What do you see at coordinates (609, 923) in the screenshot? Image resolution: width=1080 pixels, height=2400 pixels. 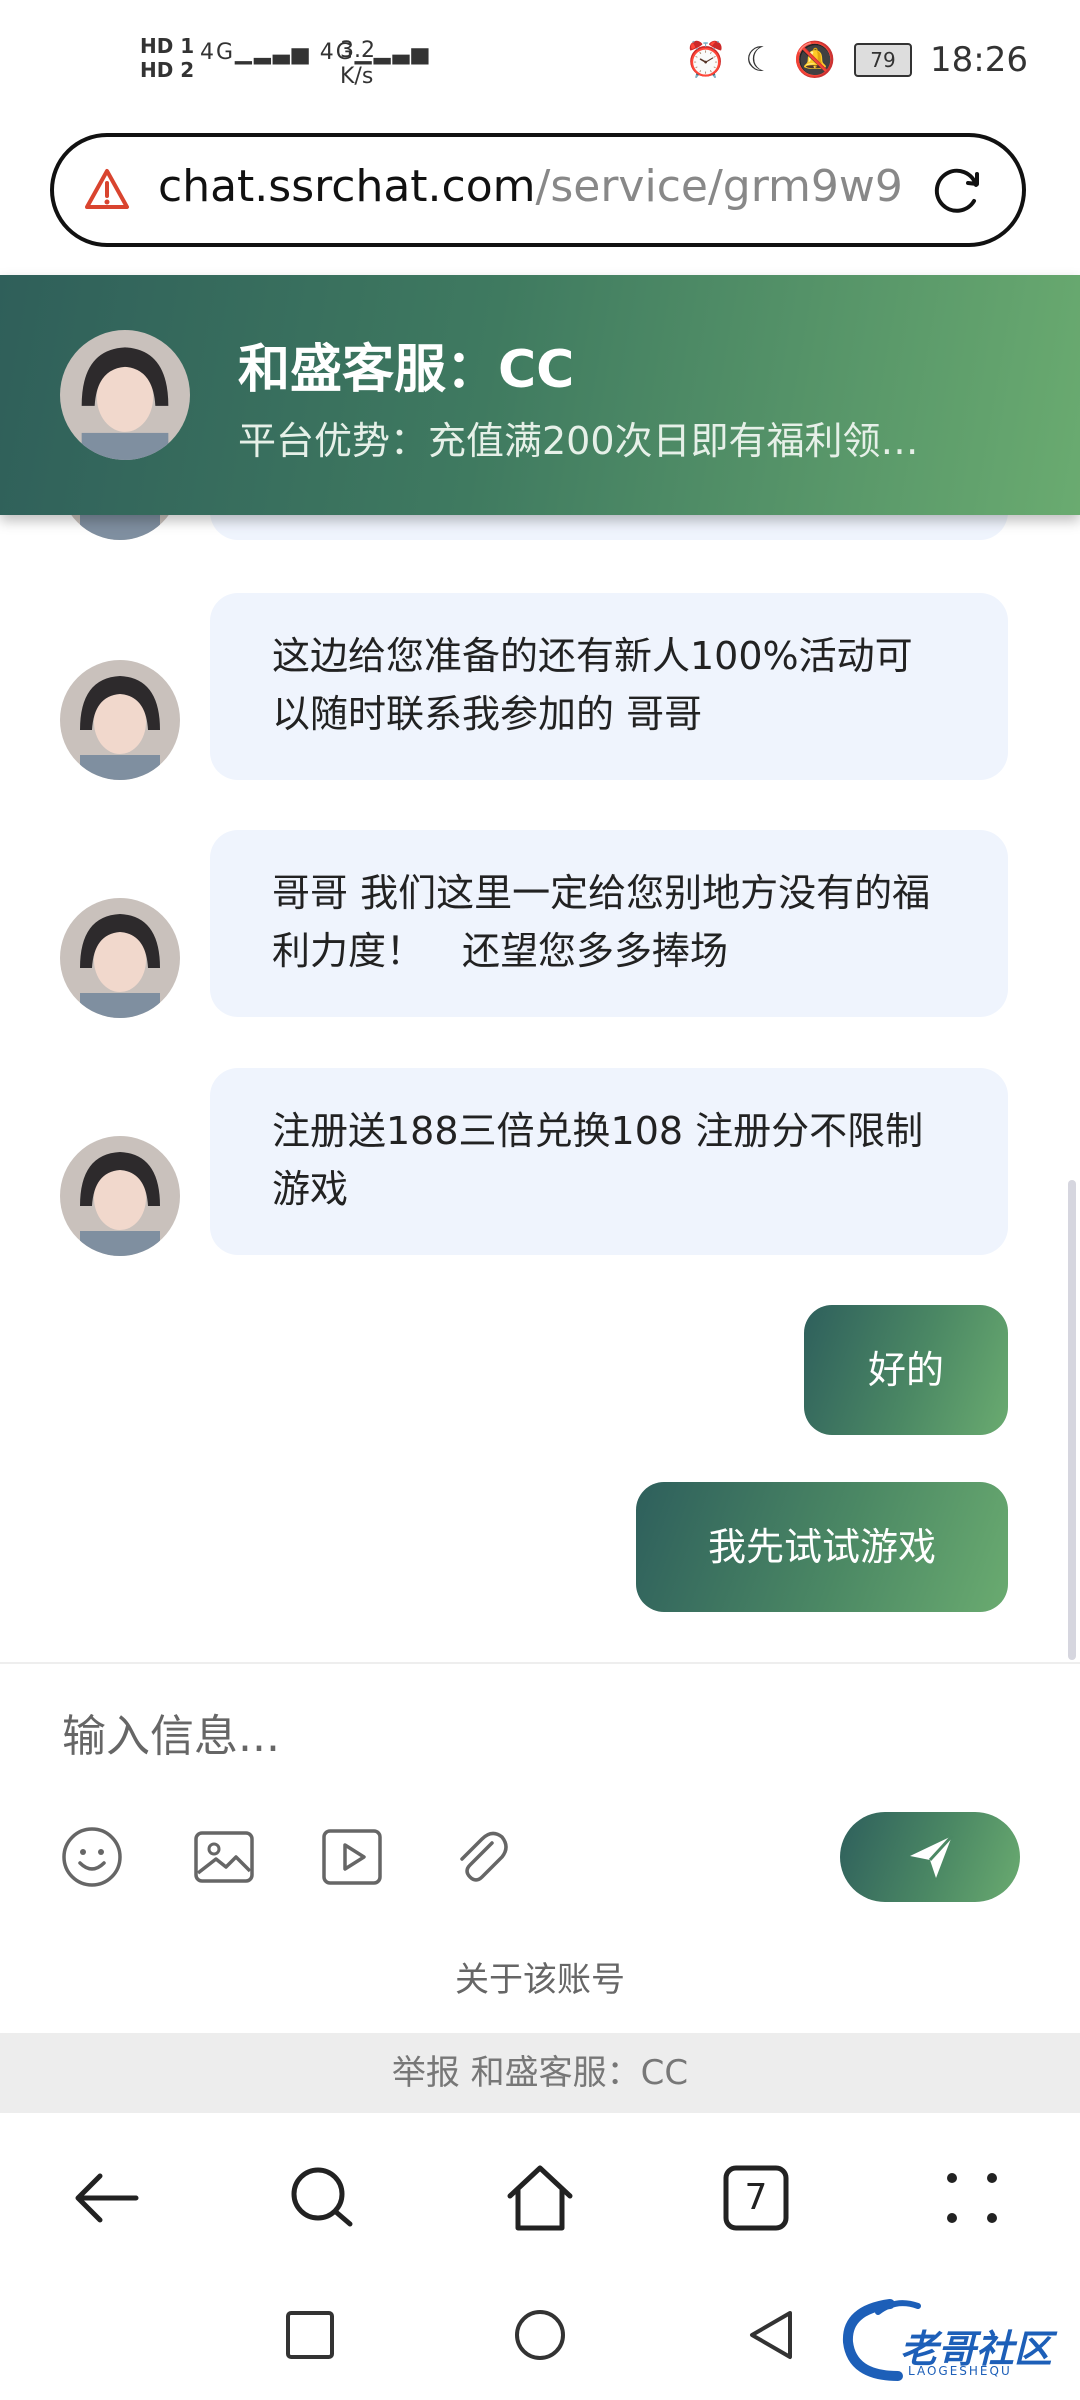 I see `message-bubble: 哥哥 我们这里一定给您别地方没有的福利力度！ 还望您多多捧场` at bounding box center [609, 923].